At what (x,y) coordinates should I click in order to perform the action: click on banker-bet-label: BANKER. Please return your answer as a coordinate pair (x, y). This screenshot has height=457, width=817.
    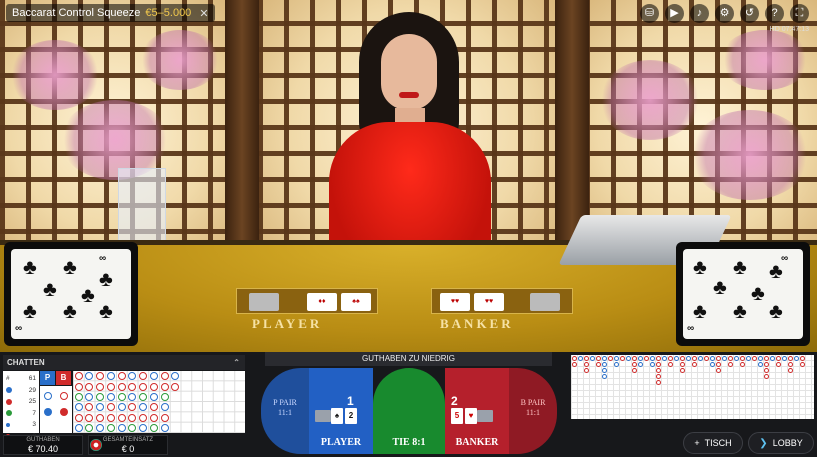
    Looking at the image, I should click on (477, 442).